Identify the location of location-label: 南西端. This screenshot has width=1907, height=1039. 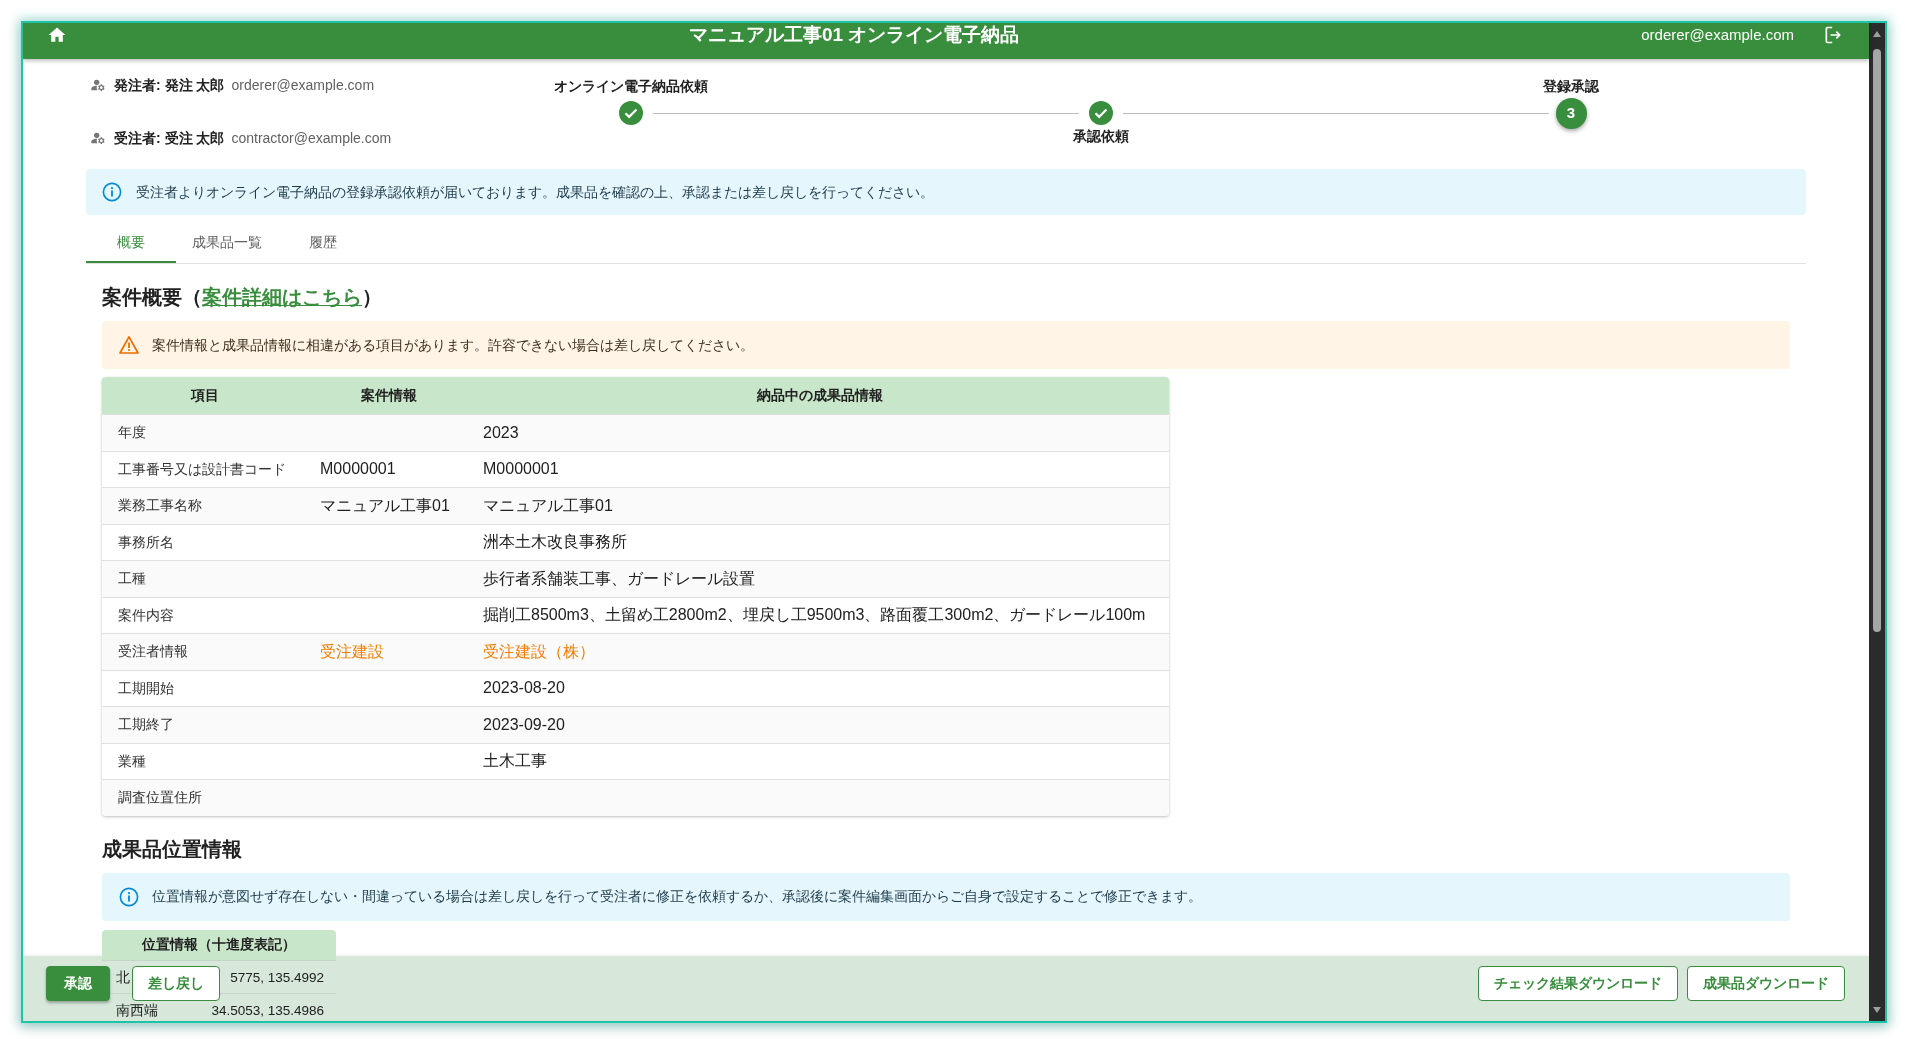
(137, 1010).